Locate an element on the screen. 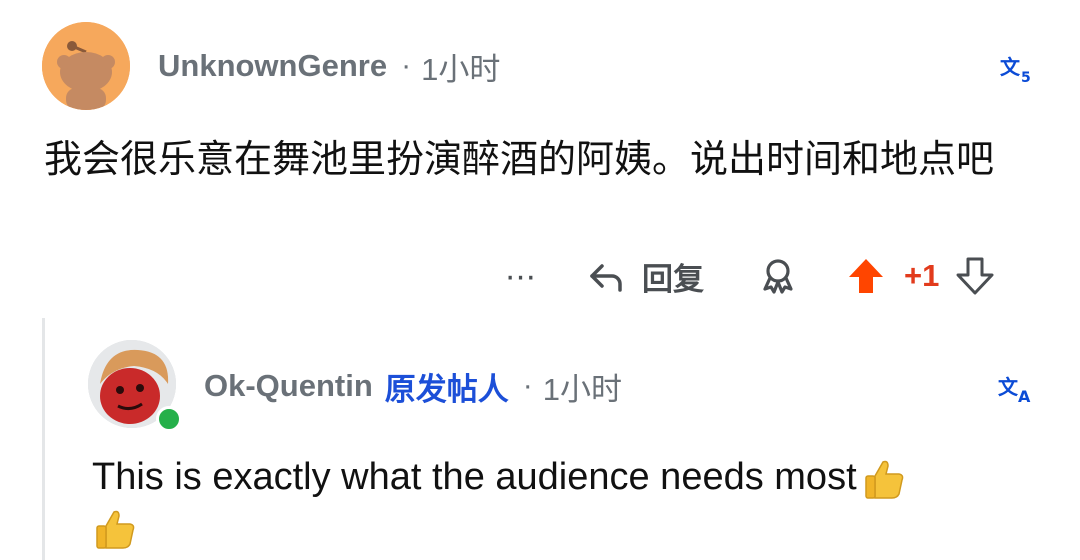  svg-text: A is located at coordinates (1024, 395).